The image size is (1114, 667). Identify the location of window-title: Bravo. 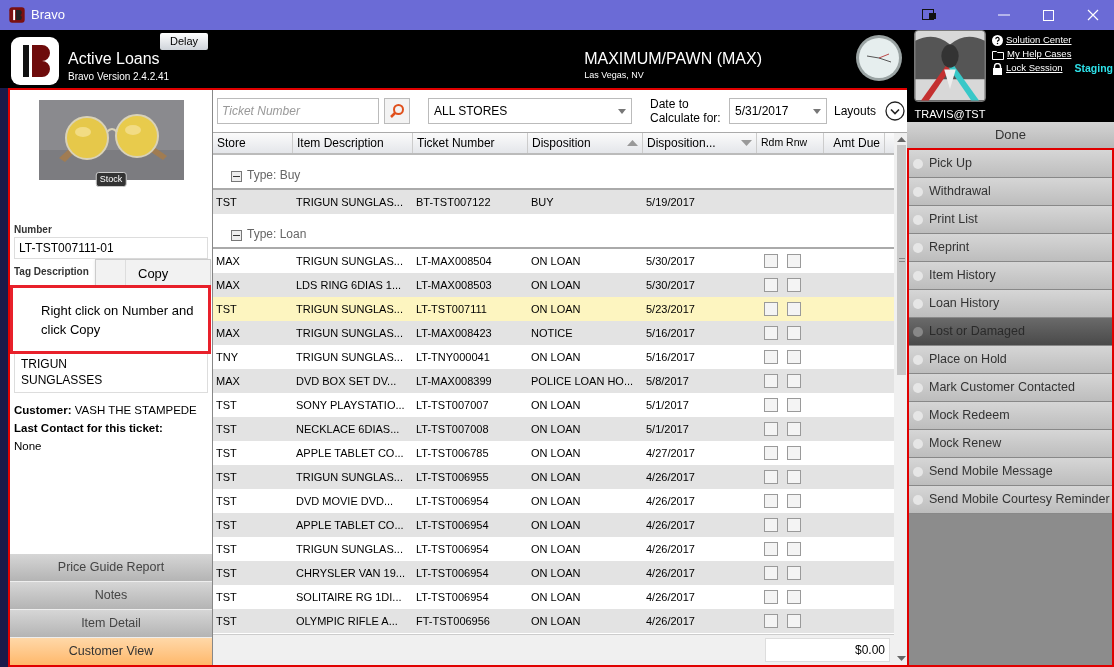
(48, 15).